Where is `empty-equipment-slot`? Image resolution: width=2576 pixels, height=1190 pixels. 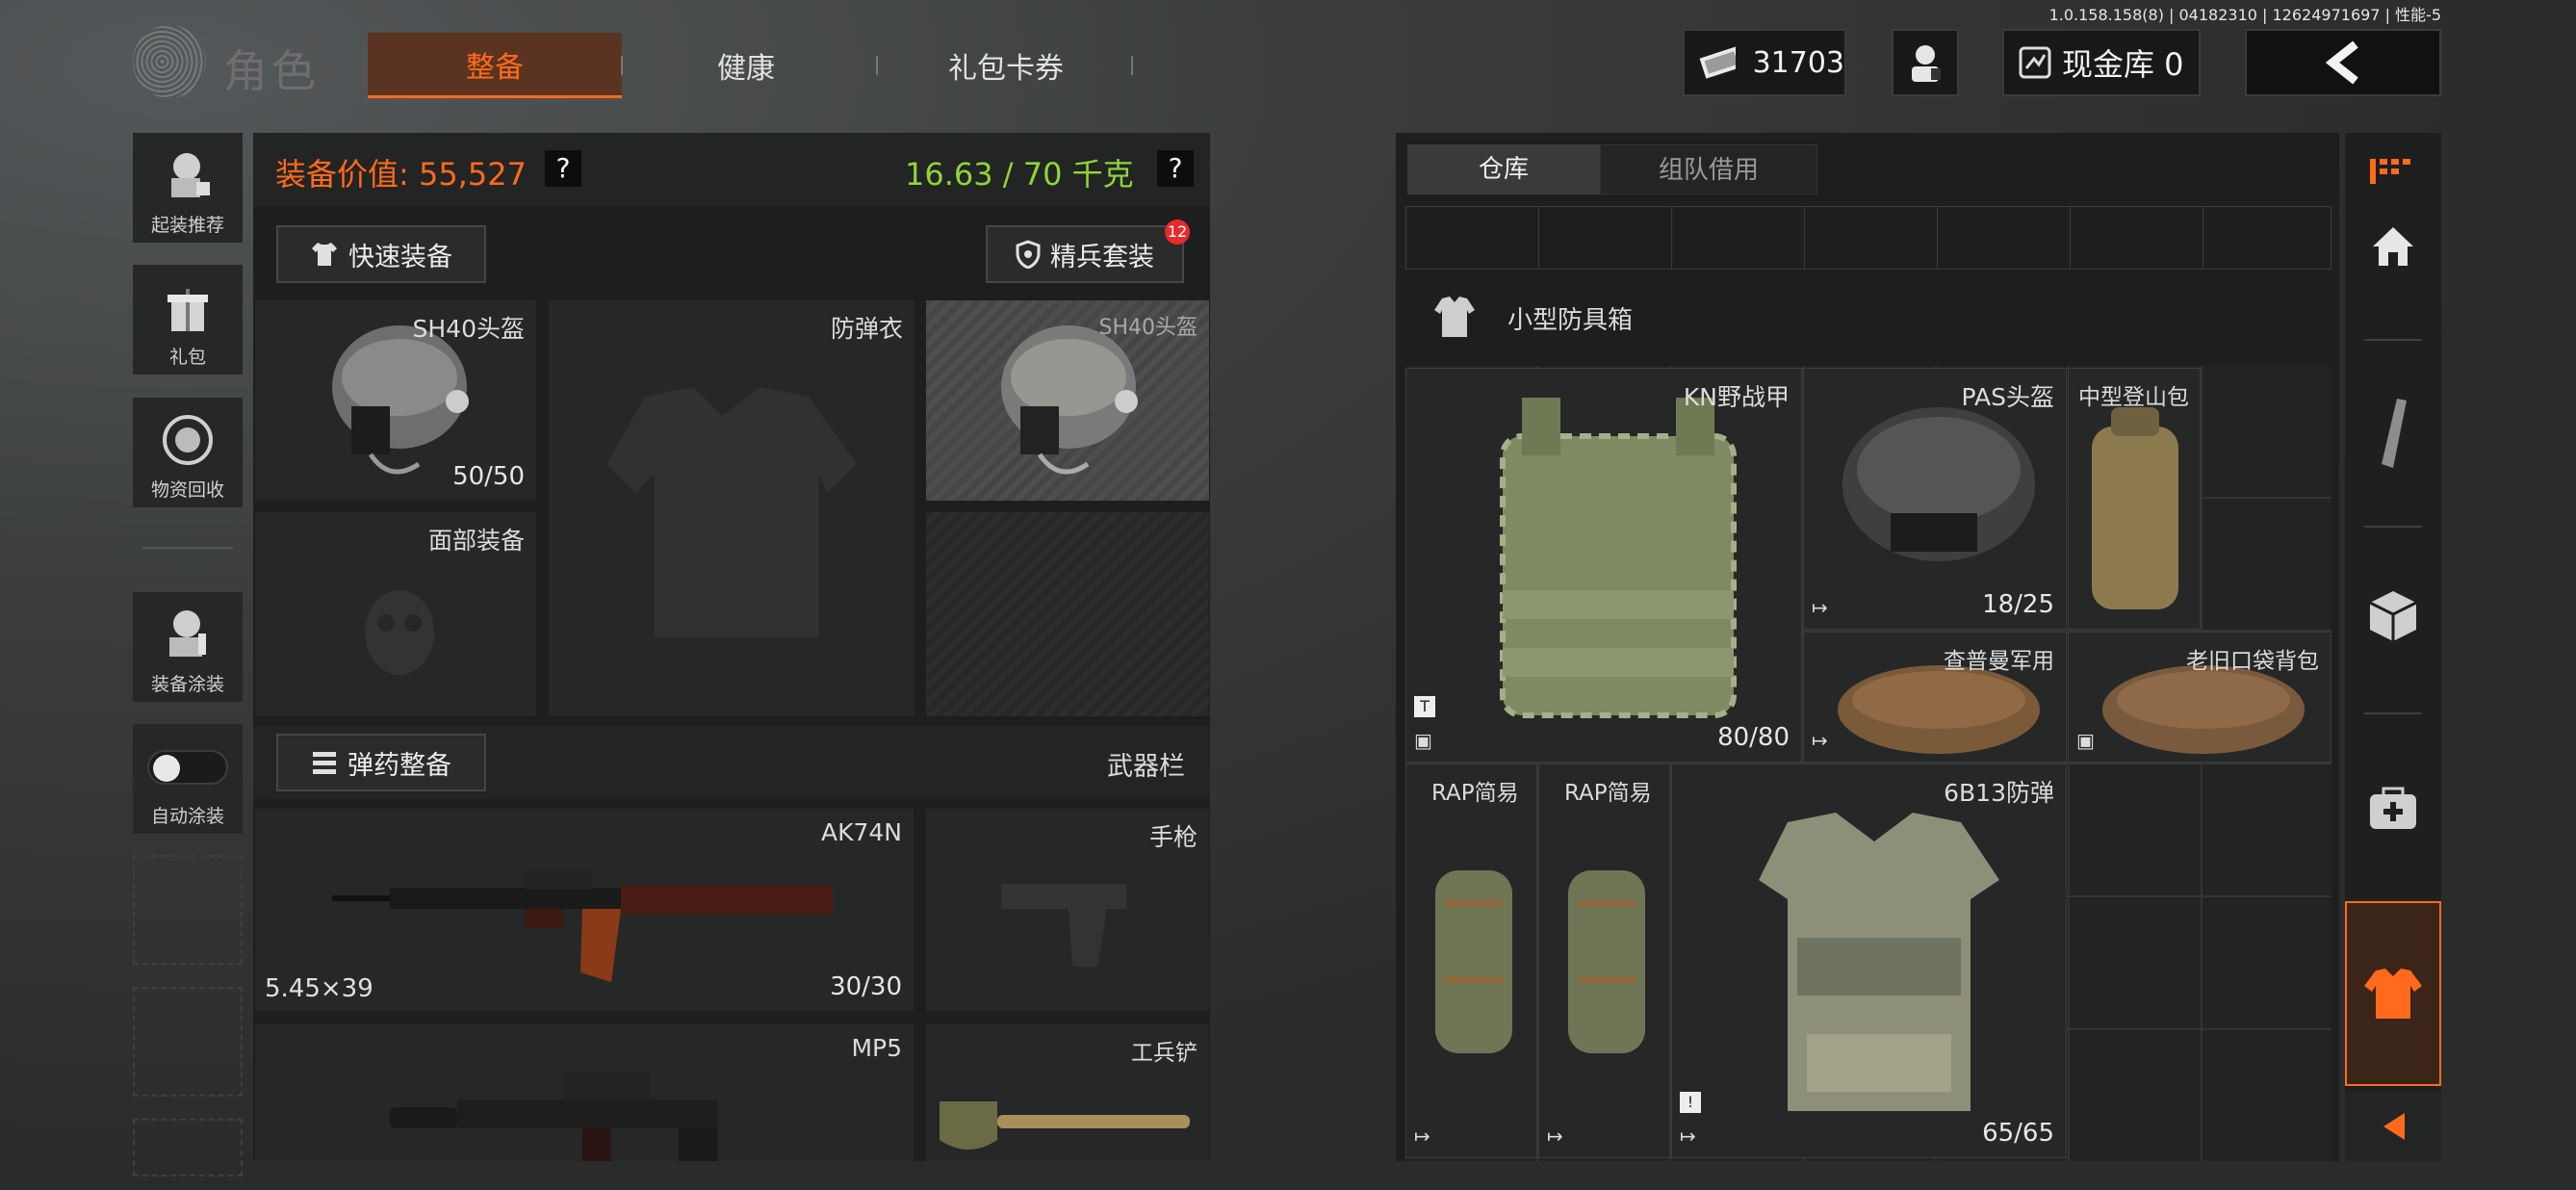
empty-equipment-slot is located at coordinates (1068, 614).